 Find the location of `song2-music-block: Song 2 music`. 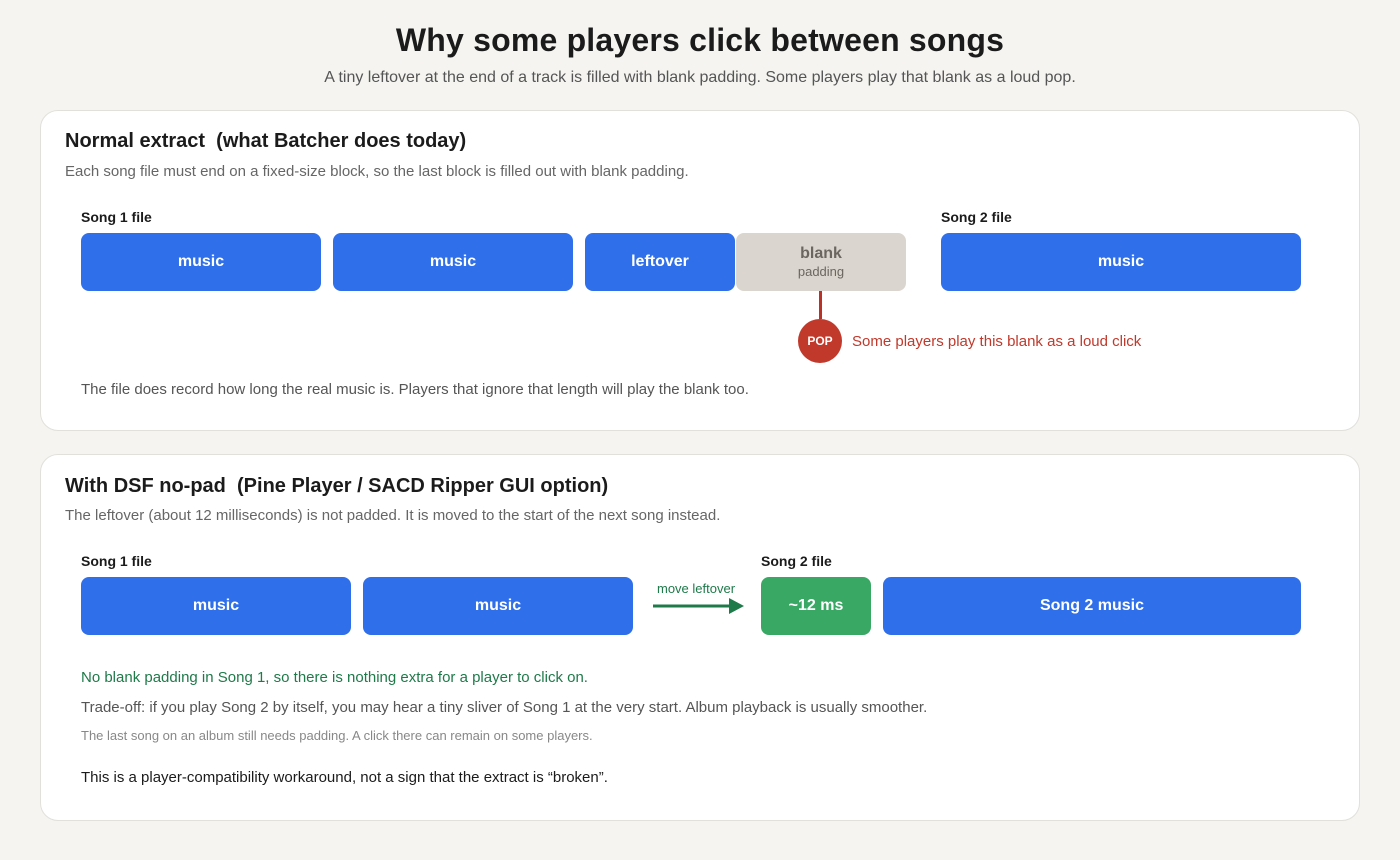

song2-music-block: Song 2 music is located at coordinates (1092, 606).